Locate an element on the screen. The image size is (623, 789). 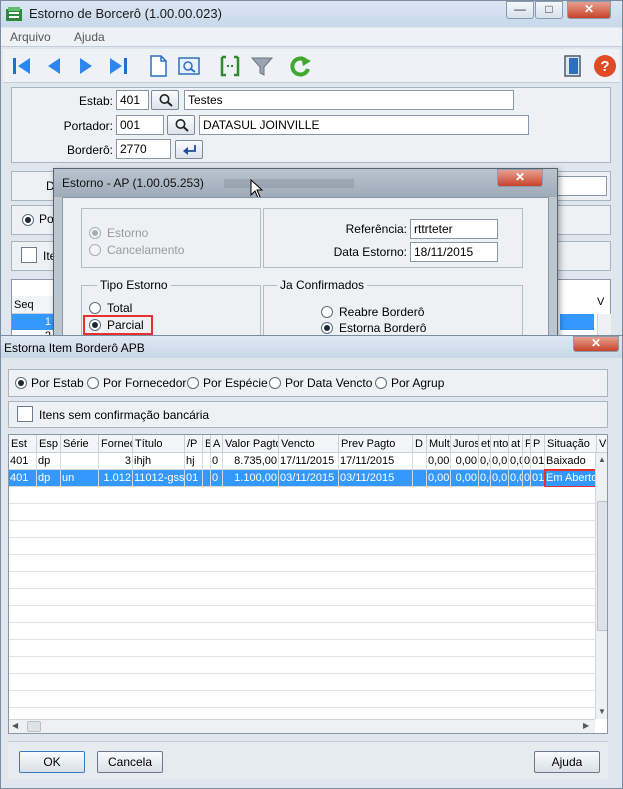
cancel-button: Cancela is located at coordinates (130, 762).